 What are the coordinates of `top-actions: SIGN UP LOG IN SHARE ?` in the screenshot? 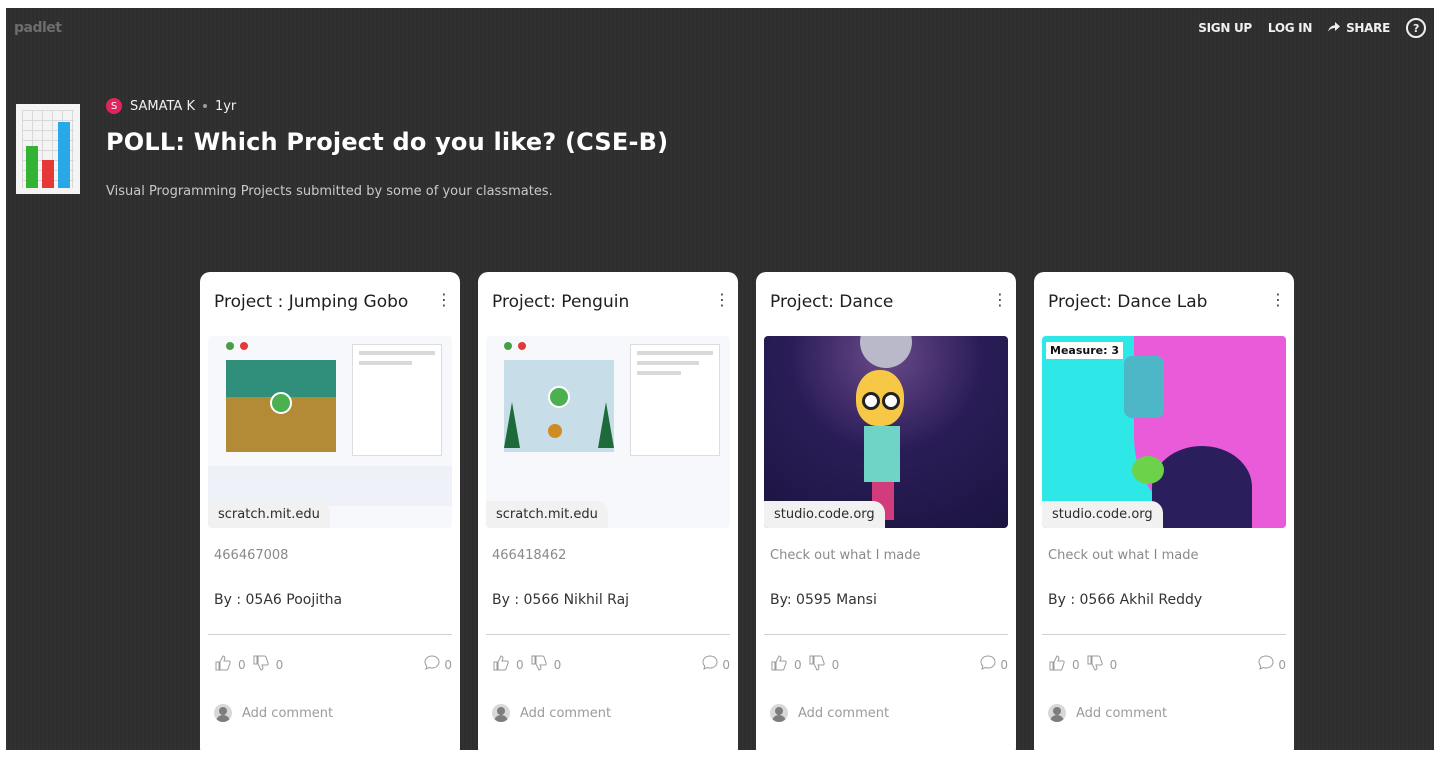 It's located at (1312, 28).